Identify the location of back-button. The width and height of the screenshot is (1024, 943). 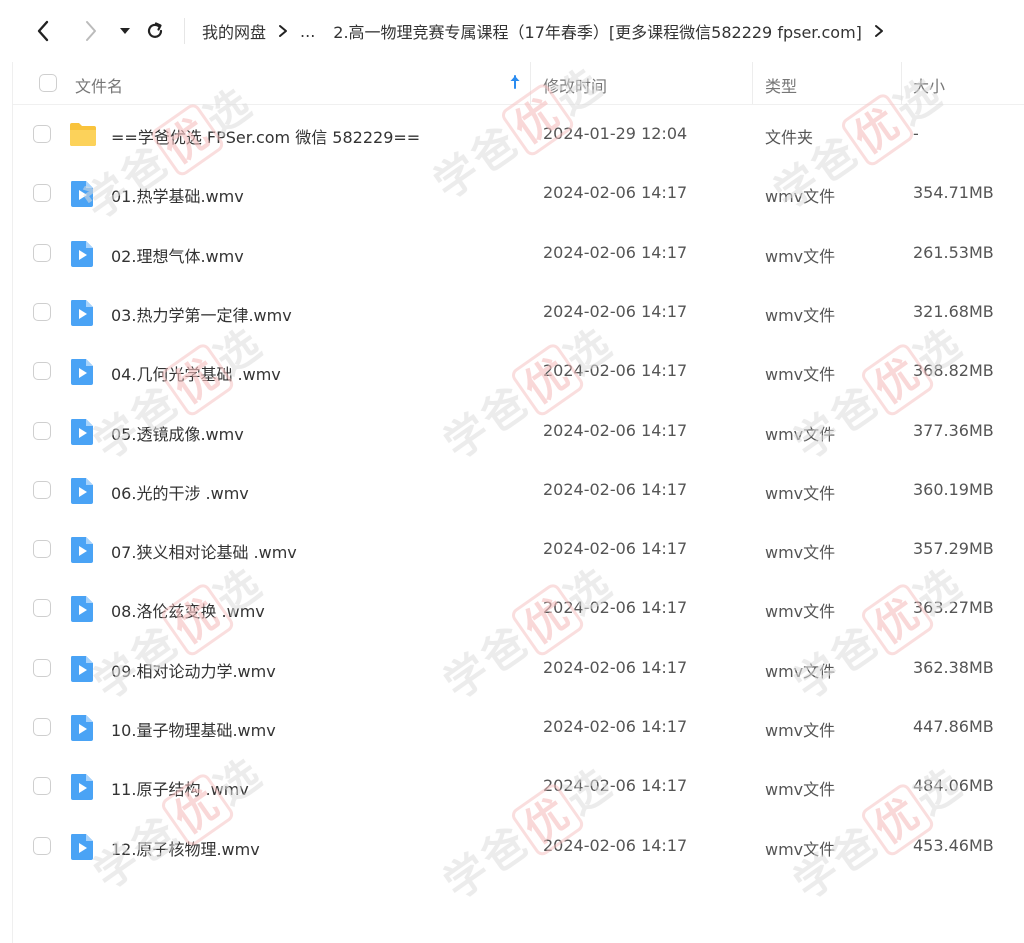
(43, 31).